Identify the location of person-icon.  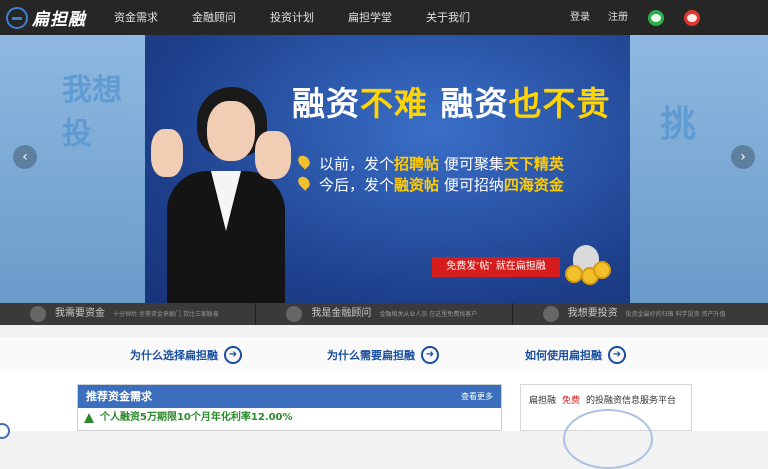
(294, 314).